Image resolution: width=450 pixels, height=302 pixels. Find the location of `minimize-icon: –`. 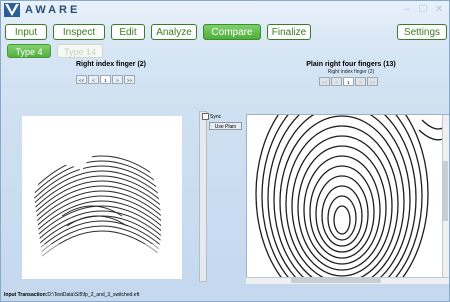

minimize-icon: – is located at coordinates (407, 9).